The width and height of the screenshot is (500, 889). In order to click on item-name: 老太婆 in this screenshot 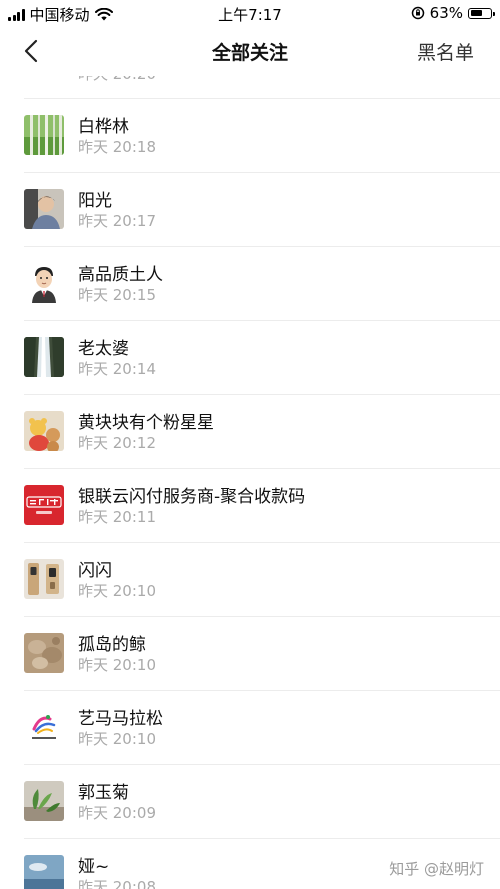, I will do `click(103, 349)`.